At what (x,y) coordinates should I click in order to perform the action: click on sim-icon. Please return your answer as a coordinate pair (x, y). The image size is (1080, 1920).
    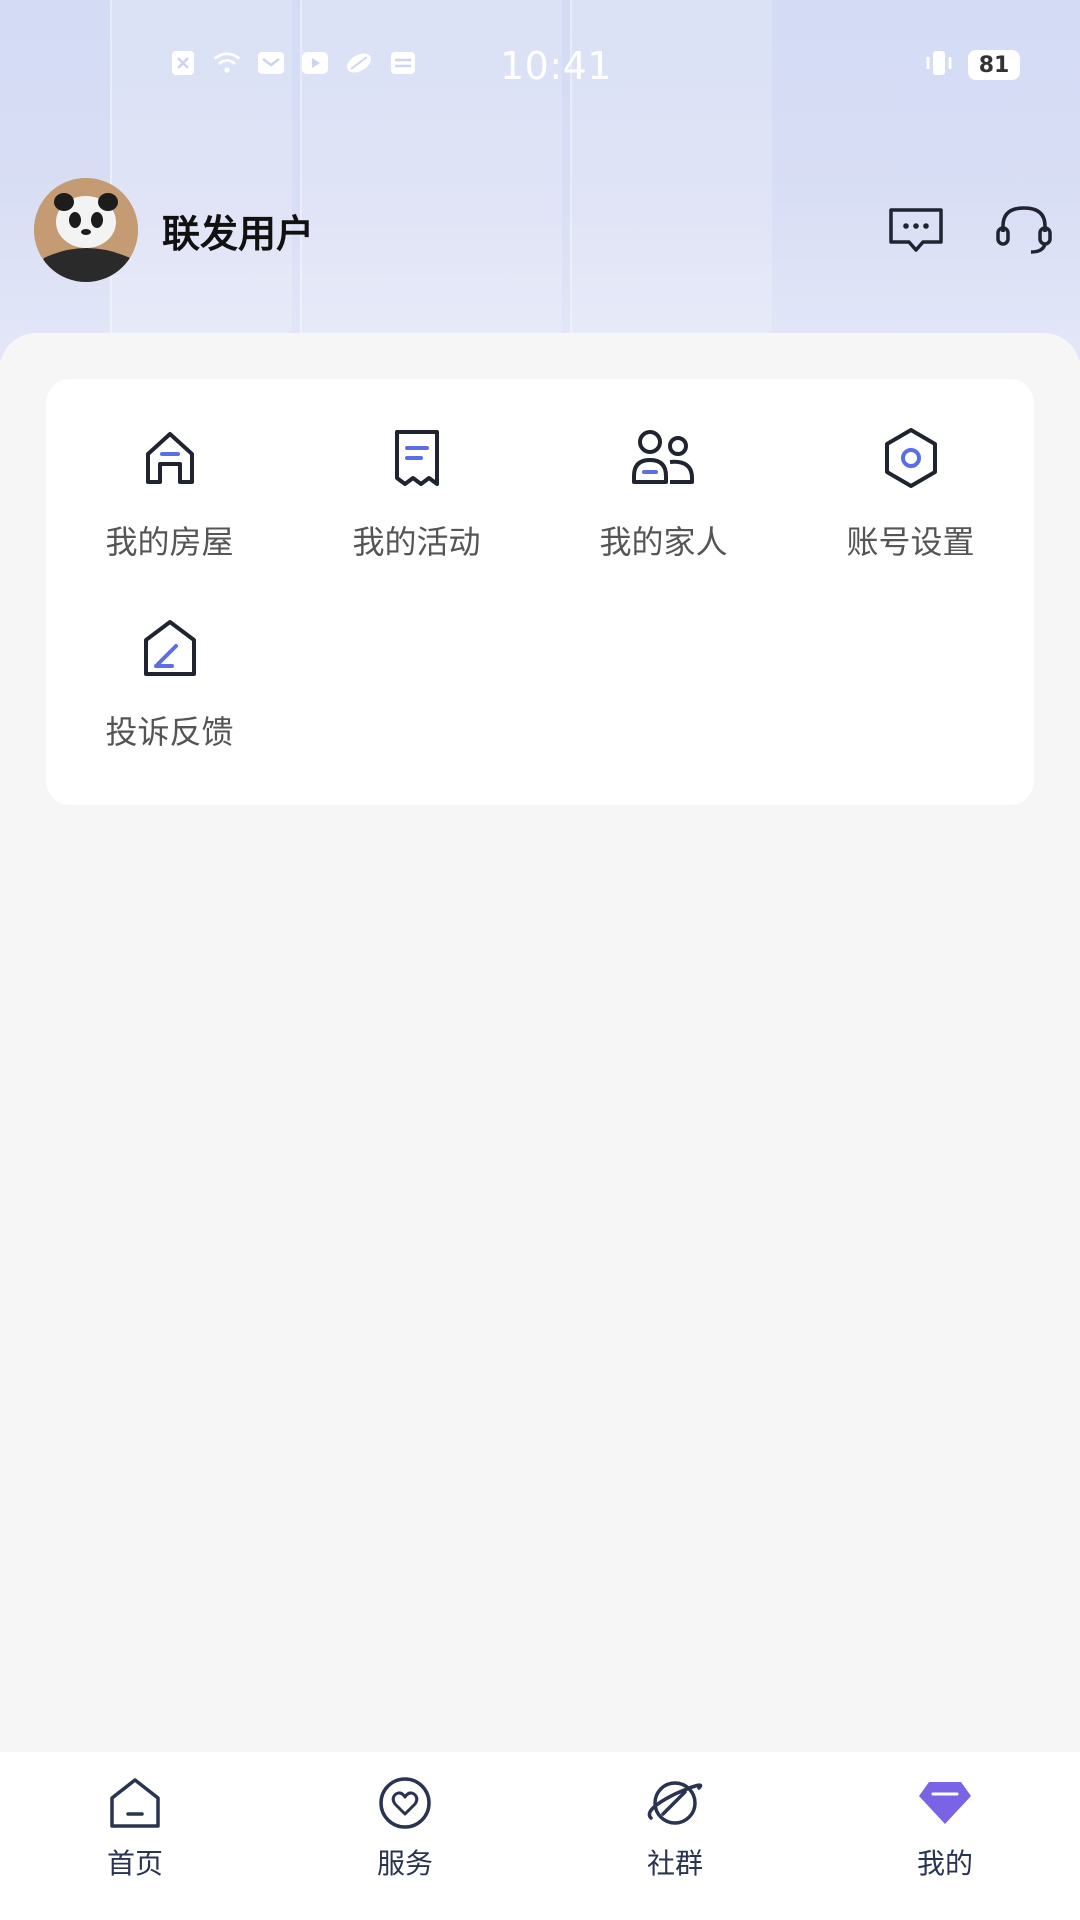
    Looking at the image, I should click on (183, 63).